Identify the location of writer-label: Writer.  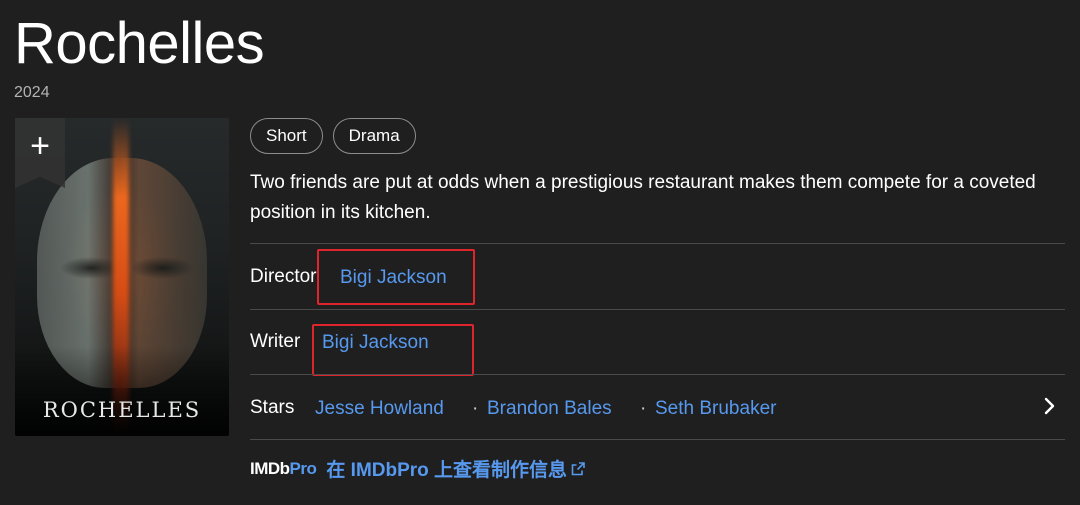
(275, 341).